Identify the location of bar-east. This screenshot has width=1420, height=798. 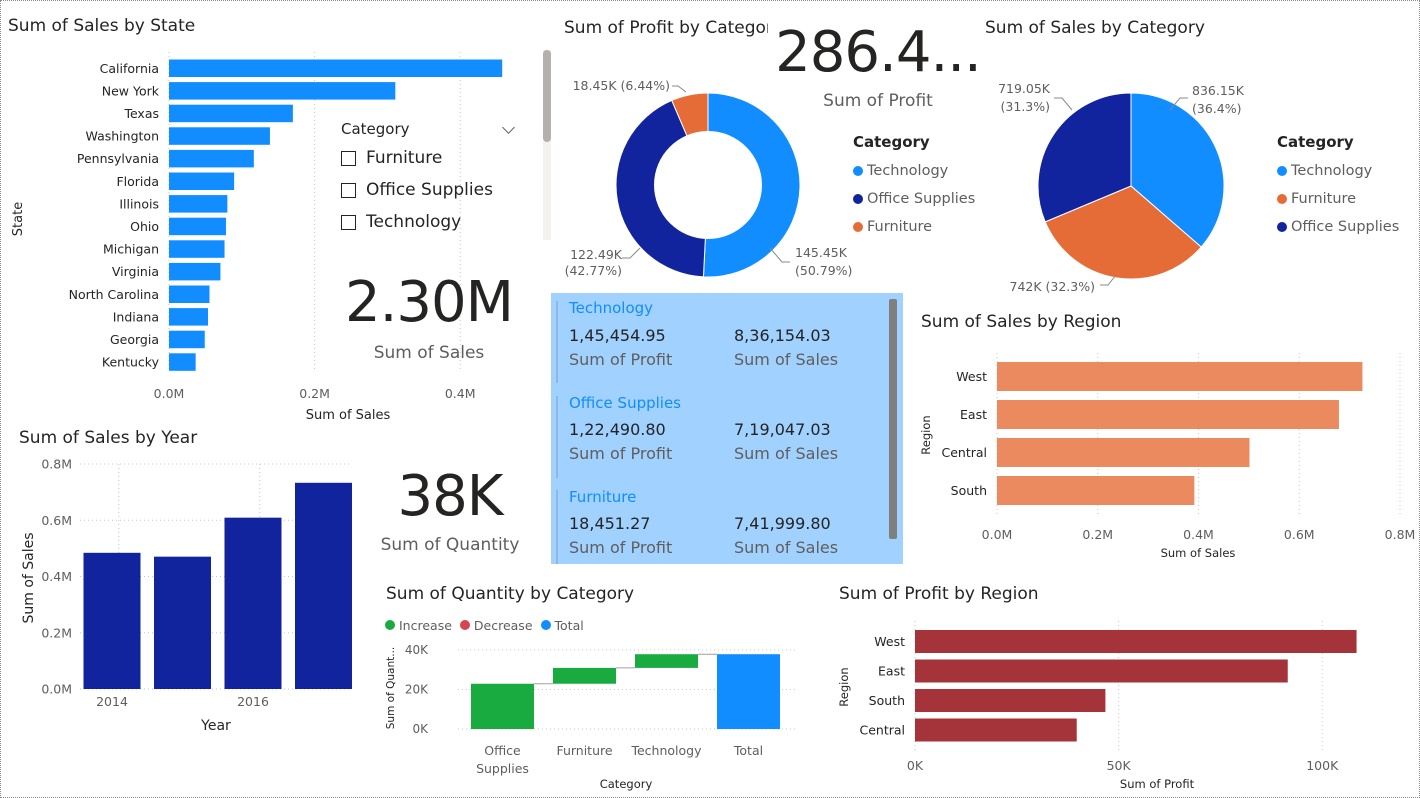
(1168, 414).